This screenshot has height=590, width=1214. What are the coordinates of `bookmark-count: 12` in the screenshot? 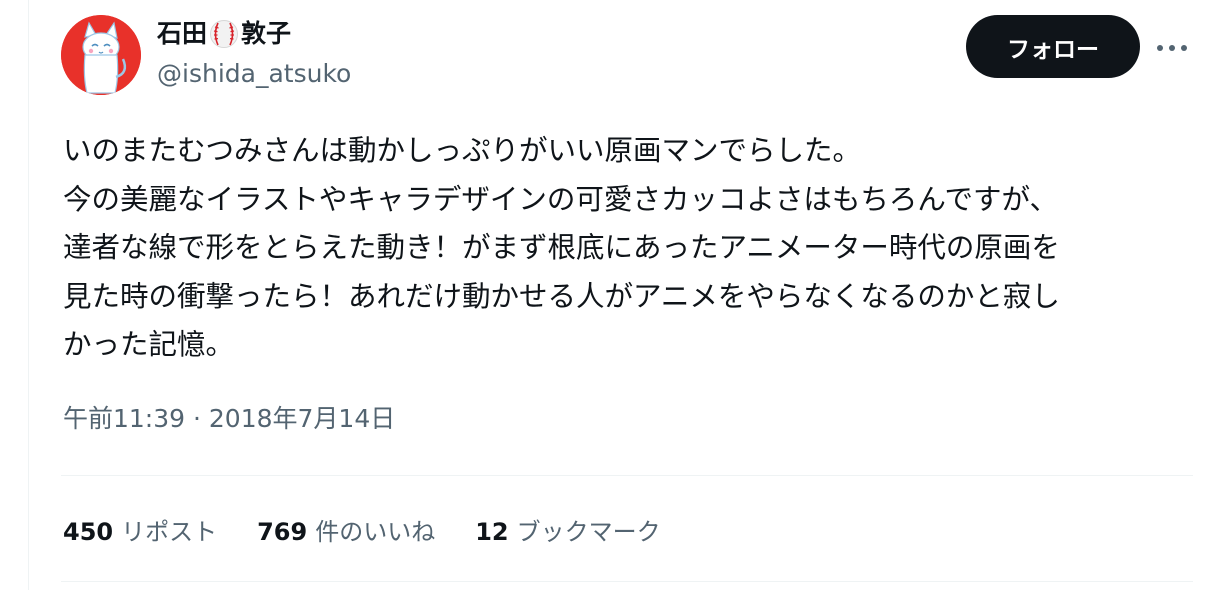 It's located at (492, 531).